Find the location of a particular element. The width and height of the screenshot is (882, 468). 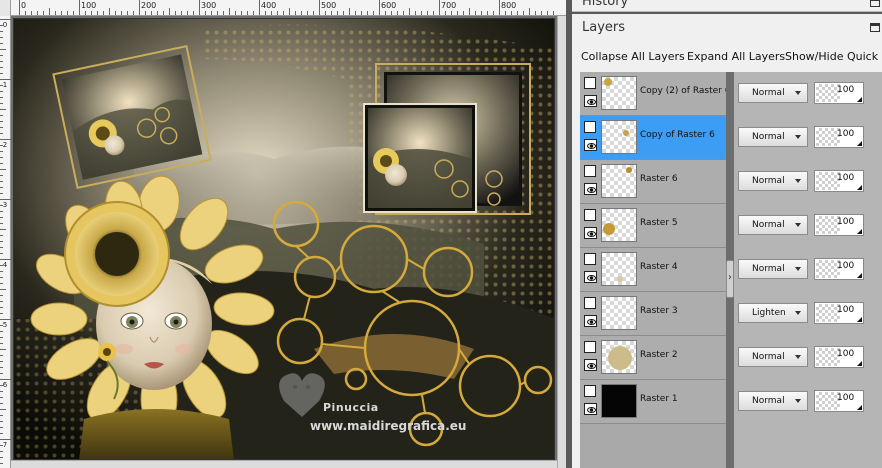

layers-title: Layers is located at coordinates (604, 27).